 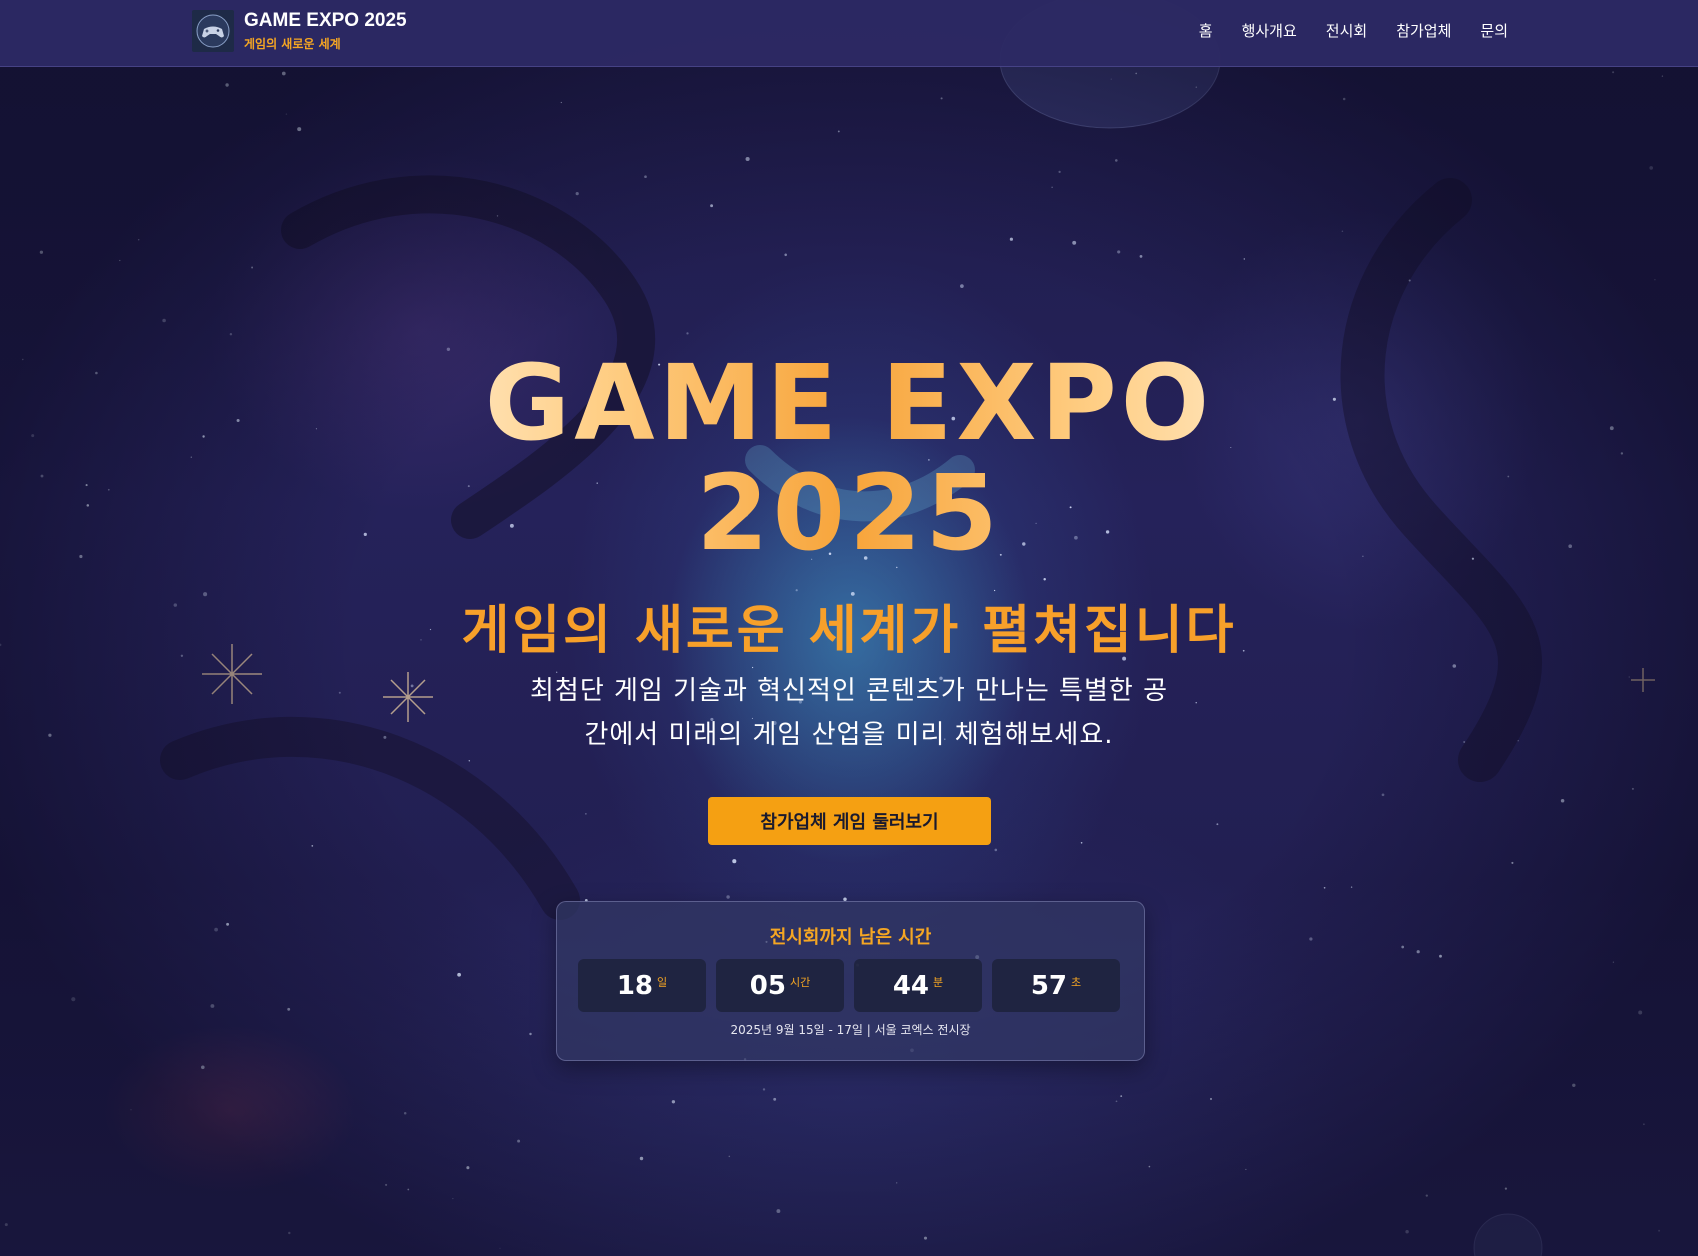 I want to click on countdown-minutes-value: 44, so click(x=911, y=985).